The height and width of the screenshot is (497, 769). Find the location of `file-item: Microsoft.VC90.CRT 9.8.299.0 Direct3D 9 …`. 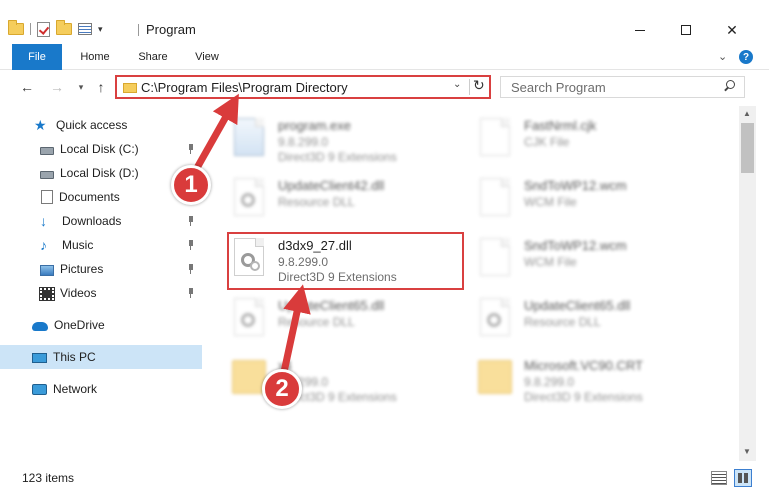

file-item: Microsoft.VC90.CRT 9.8.299.0 Direct3D 9 … is located at coordinates (596, 381).